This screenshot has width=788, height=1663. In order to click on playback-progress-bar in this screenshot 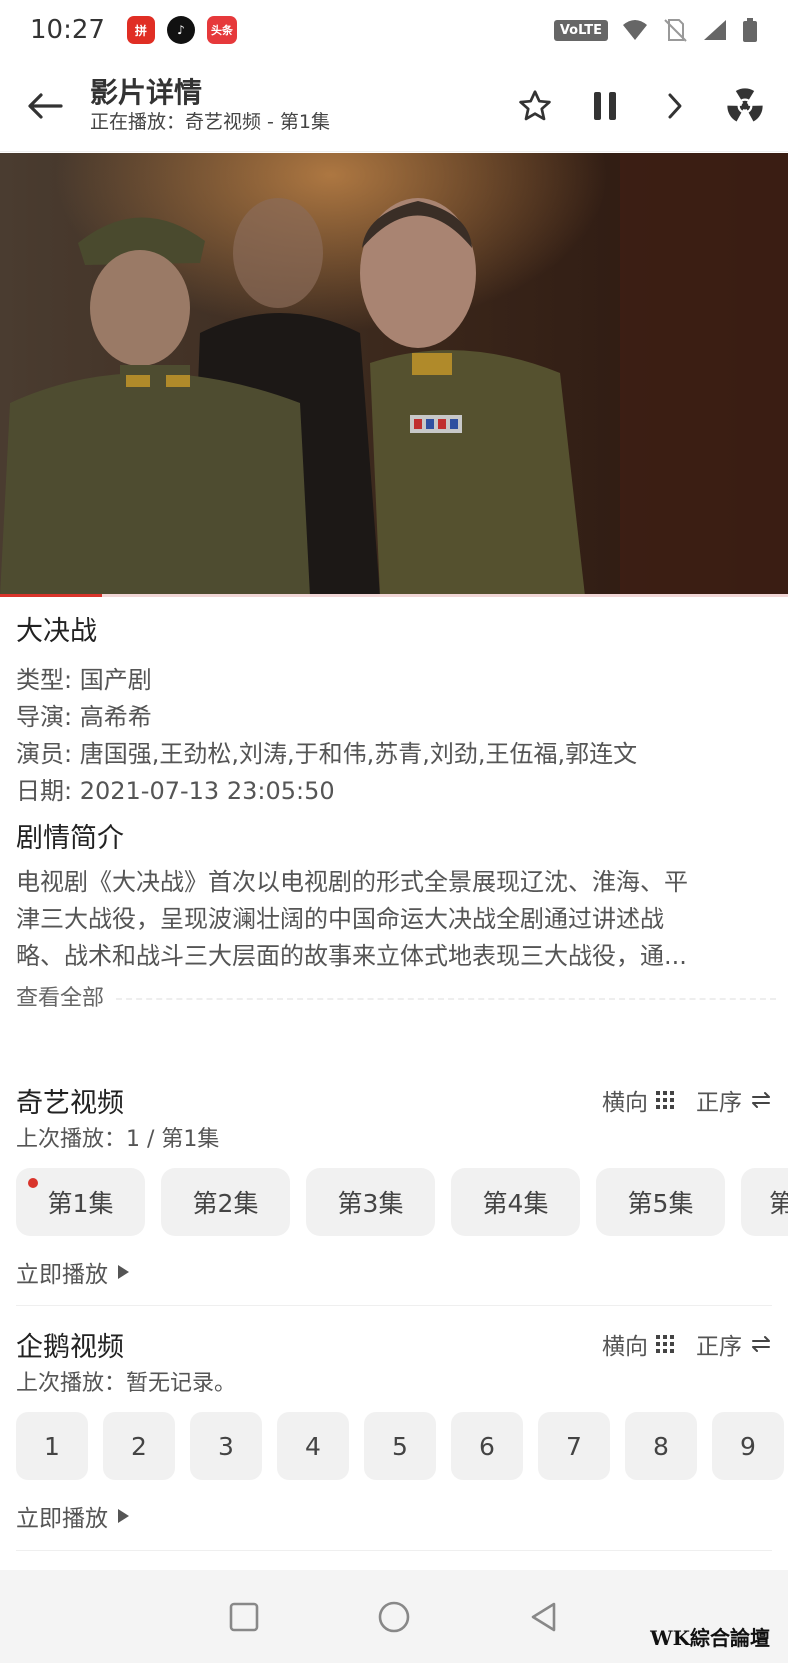, I will do `click(394, 595)`.